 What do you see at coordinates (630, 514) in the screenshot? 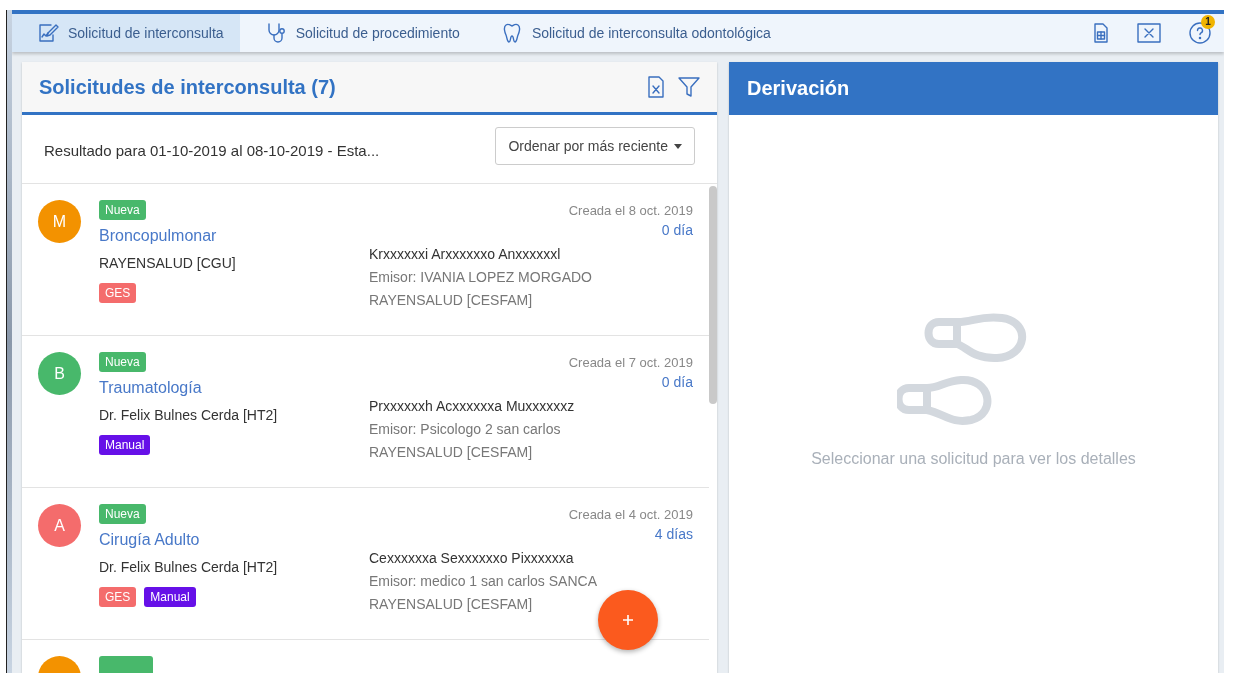
I see `created-date: Creada el 4 oct. 2019` at bounding box center [630, 514].